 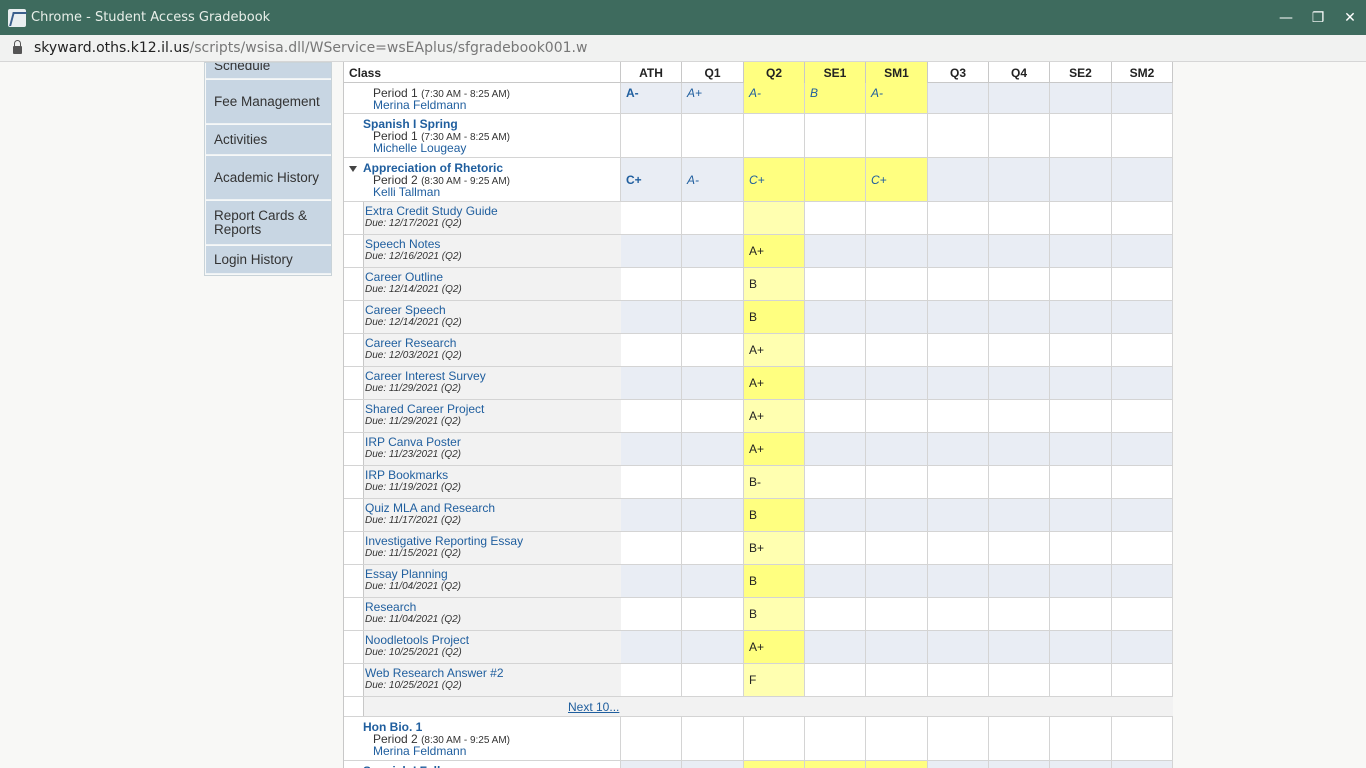 What do you see at coordinates (268, 71) in the screenshot?
I see `sidebar-item-schedule: Schedule` at bounding box center [268, 71].